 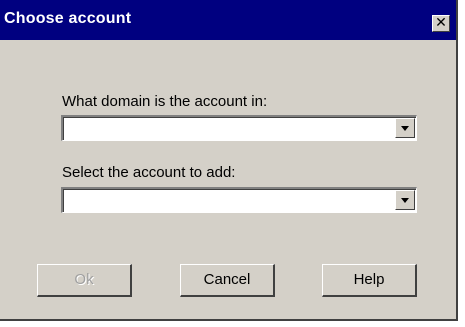 What do you see at coordinates (369, 280) in the screenshot?
I see `help-button: Help` at bounding box center [369, 280].